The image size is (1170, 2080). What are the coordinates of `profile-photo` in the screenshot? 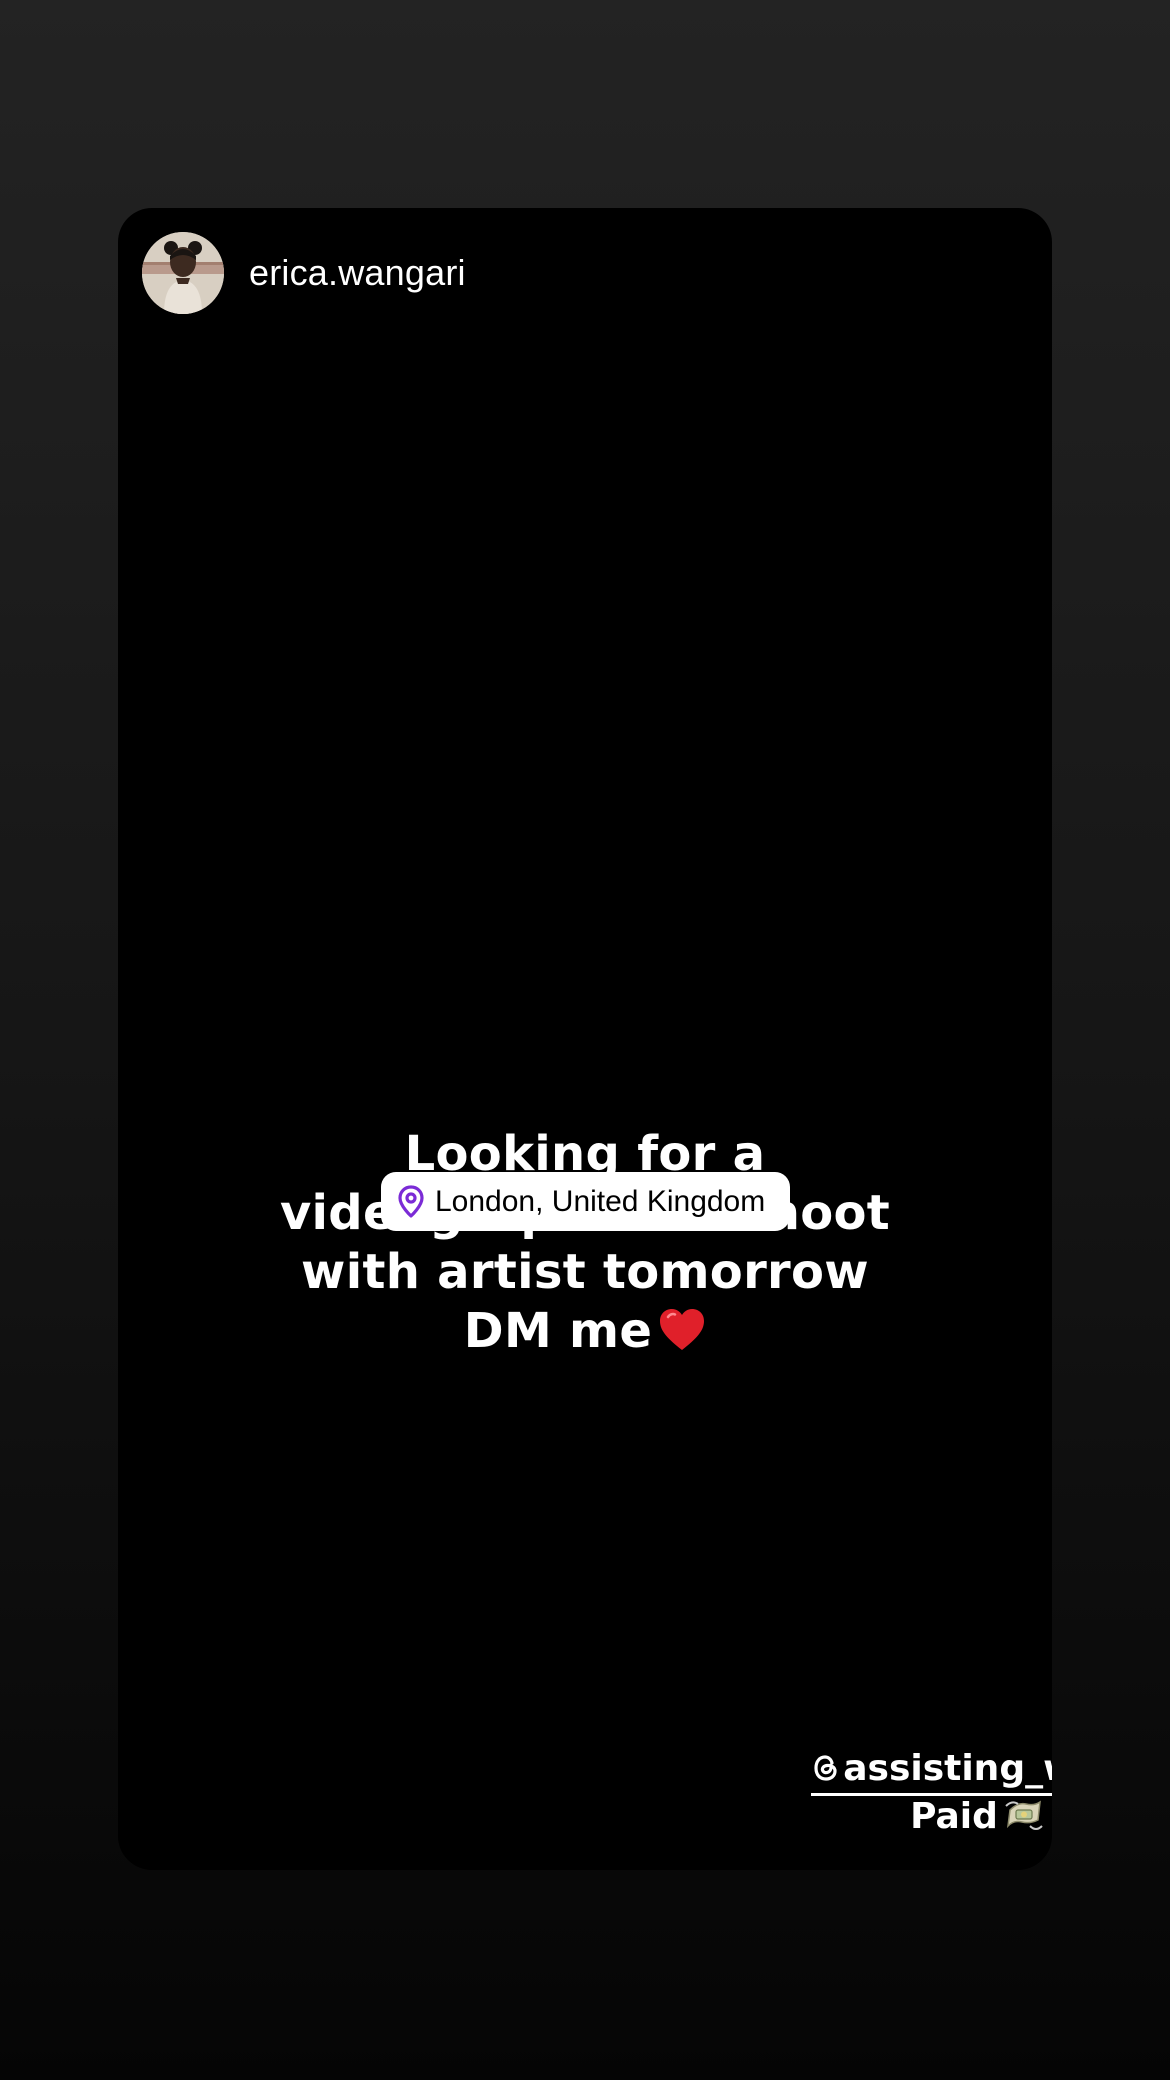 It's located at (183, 273).